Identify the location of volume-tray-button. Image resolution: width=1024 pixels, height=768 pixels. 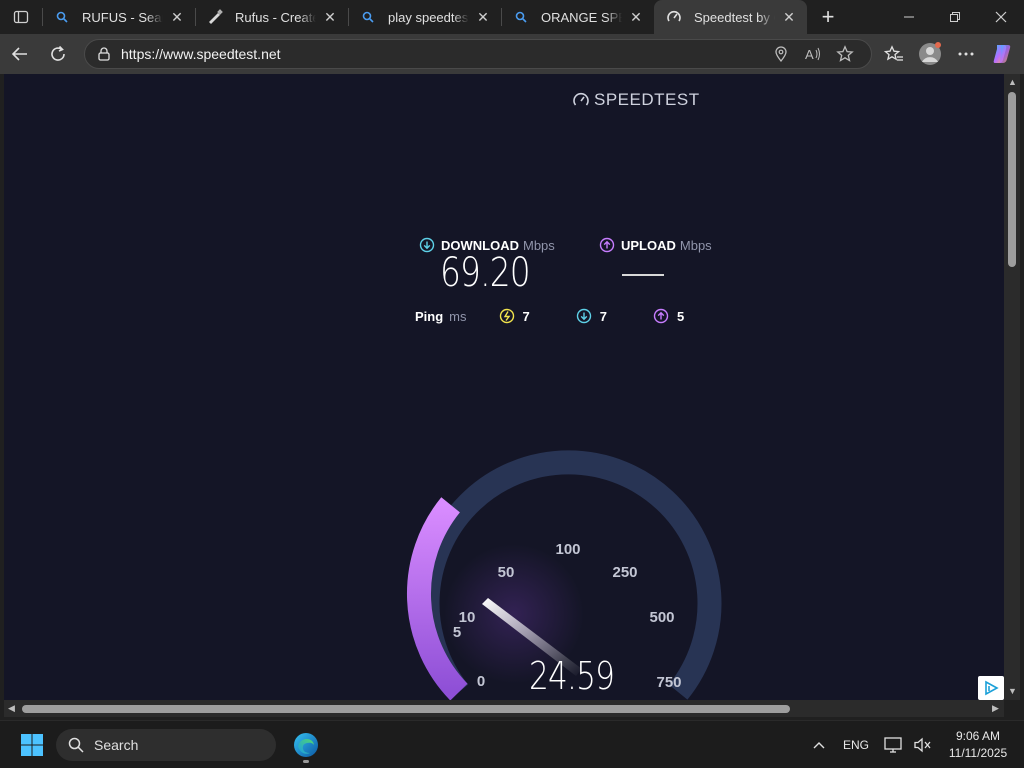
(923, 745).